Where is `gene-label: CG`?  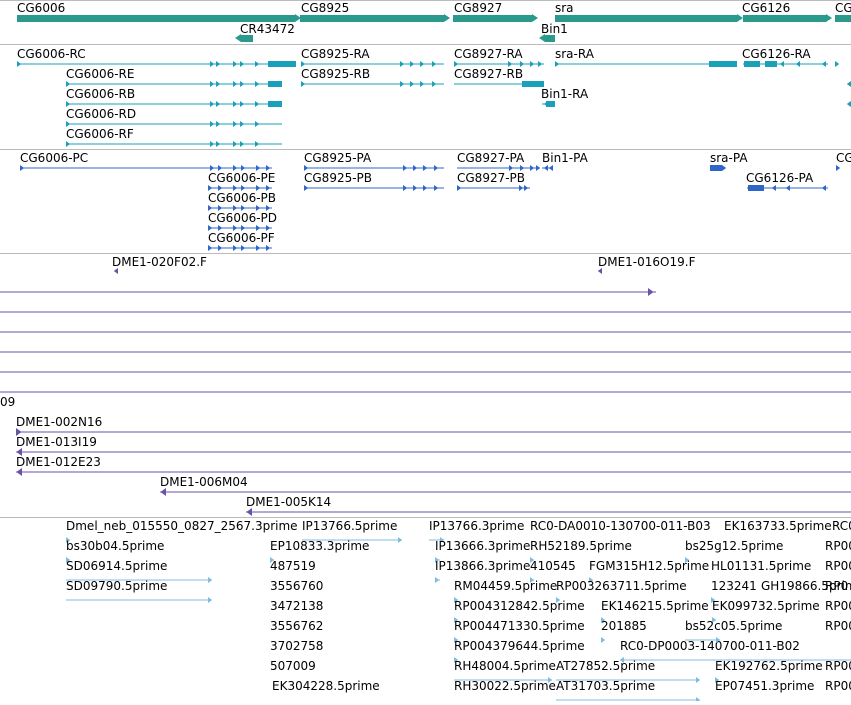
gene-label: CG is located at coordinates (843, 8).